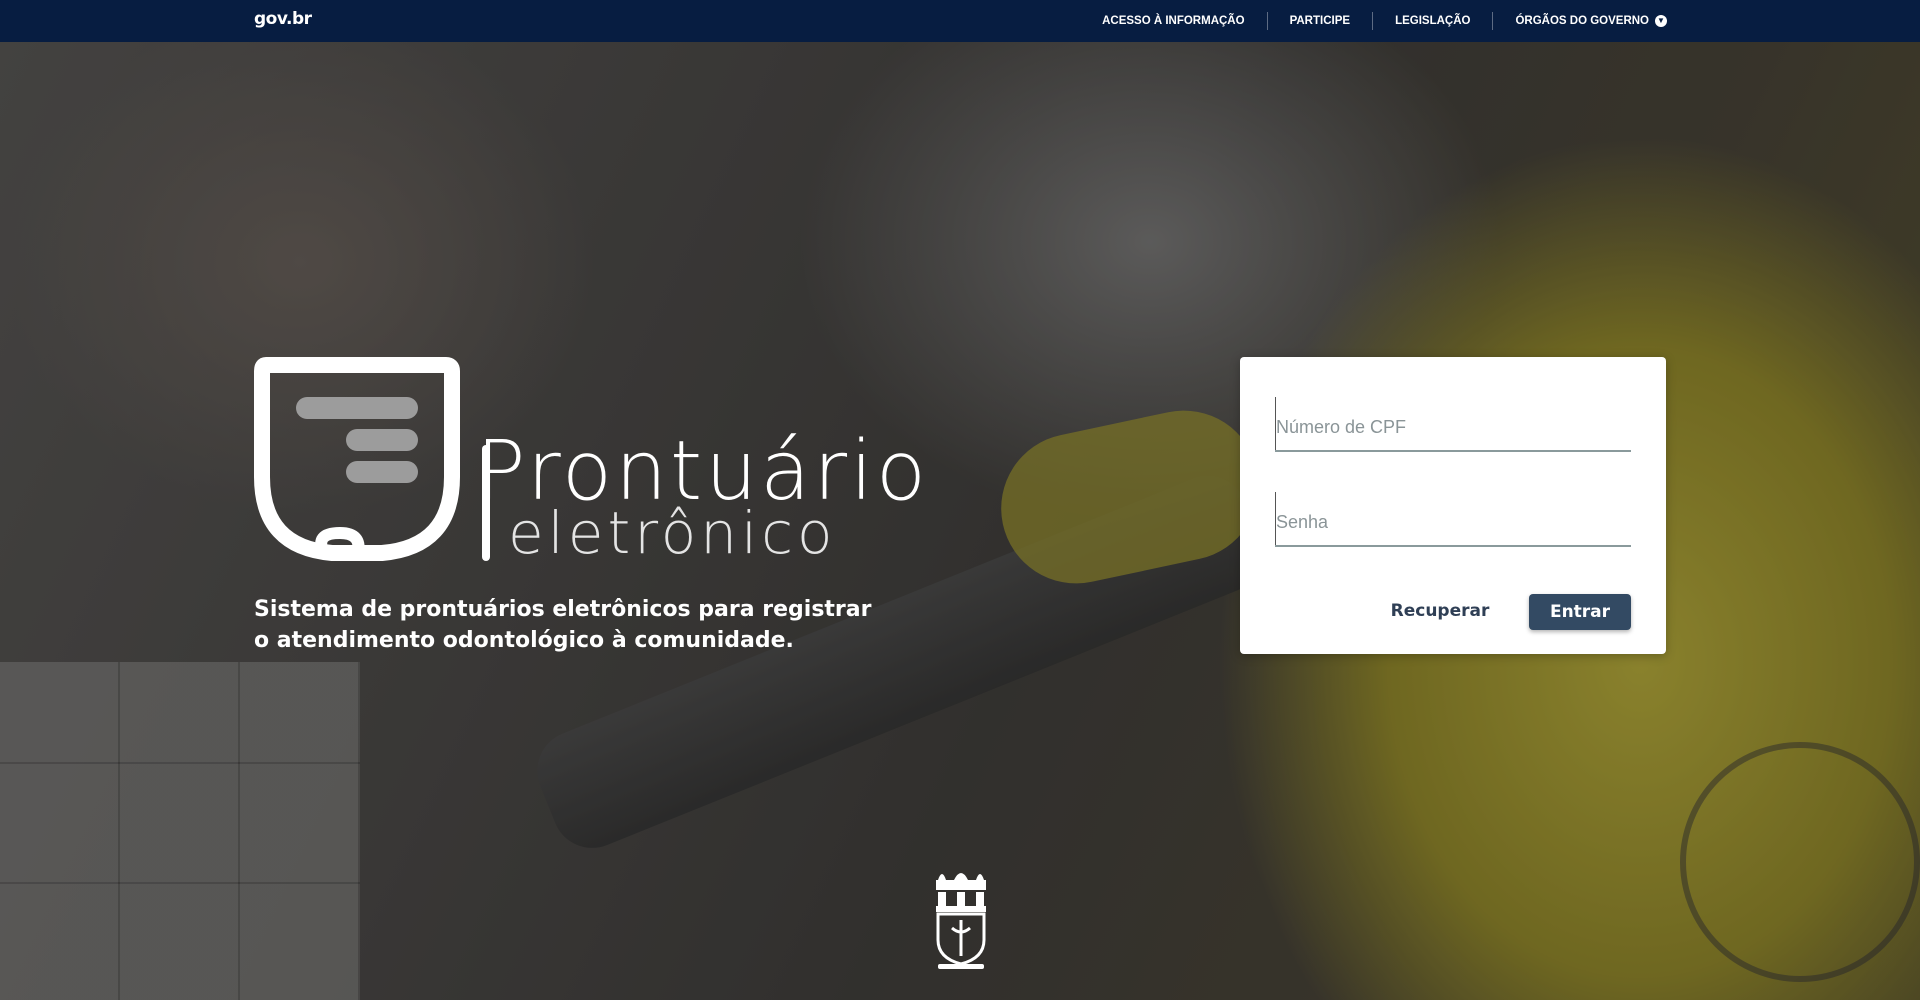  Describe the element at coordinates (357, 459) in the screenshot. I see `shield-icon` at that location.